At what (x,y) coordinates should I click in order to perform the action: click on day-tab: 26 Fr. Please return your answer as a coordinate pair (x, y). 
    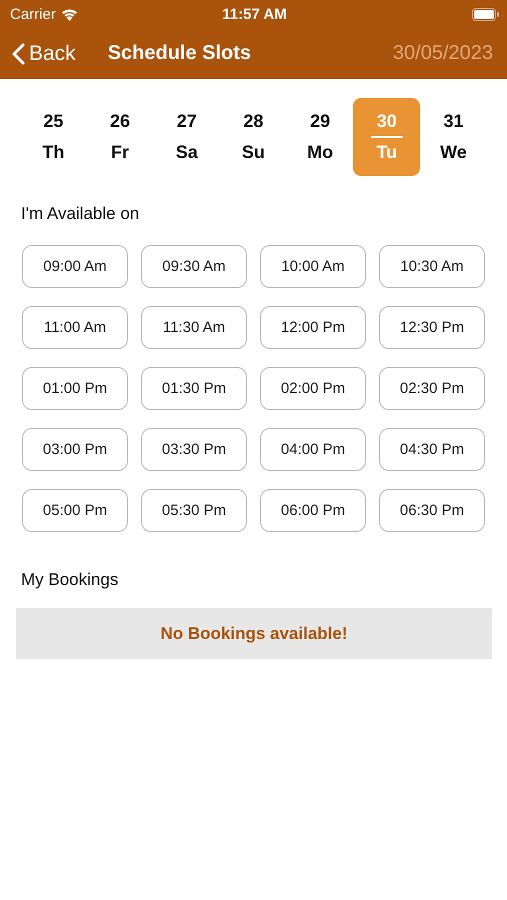
    Looking at the image, I should click on (120, 137).